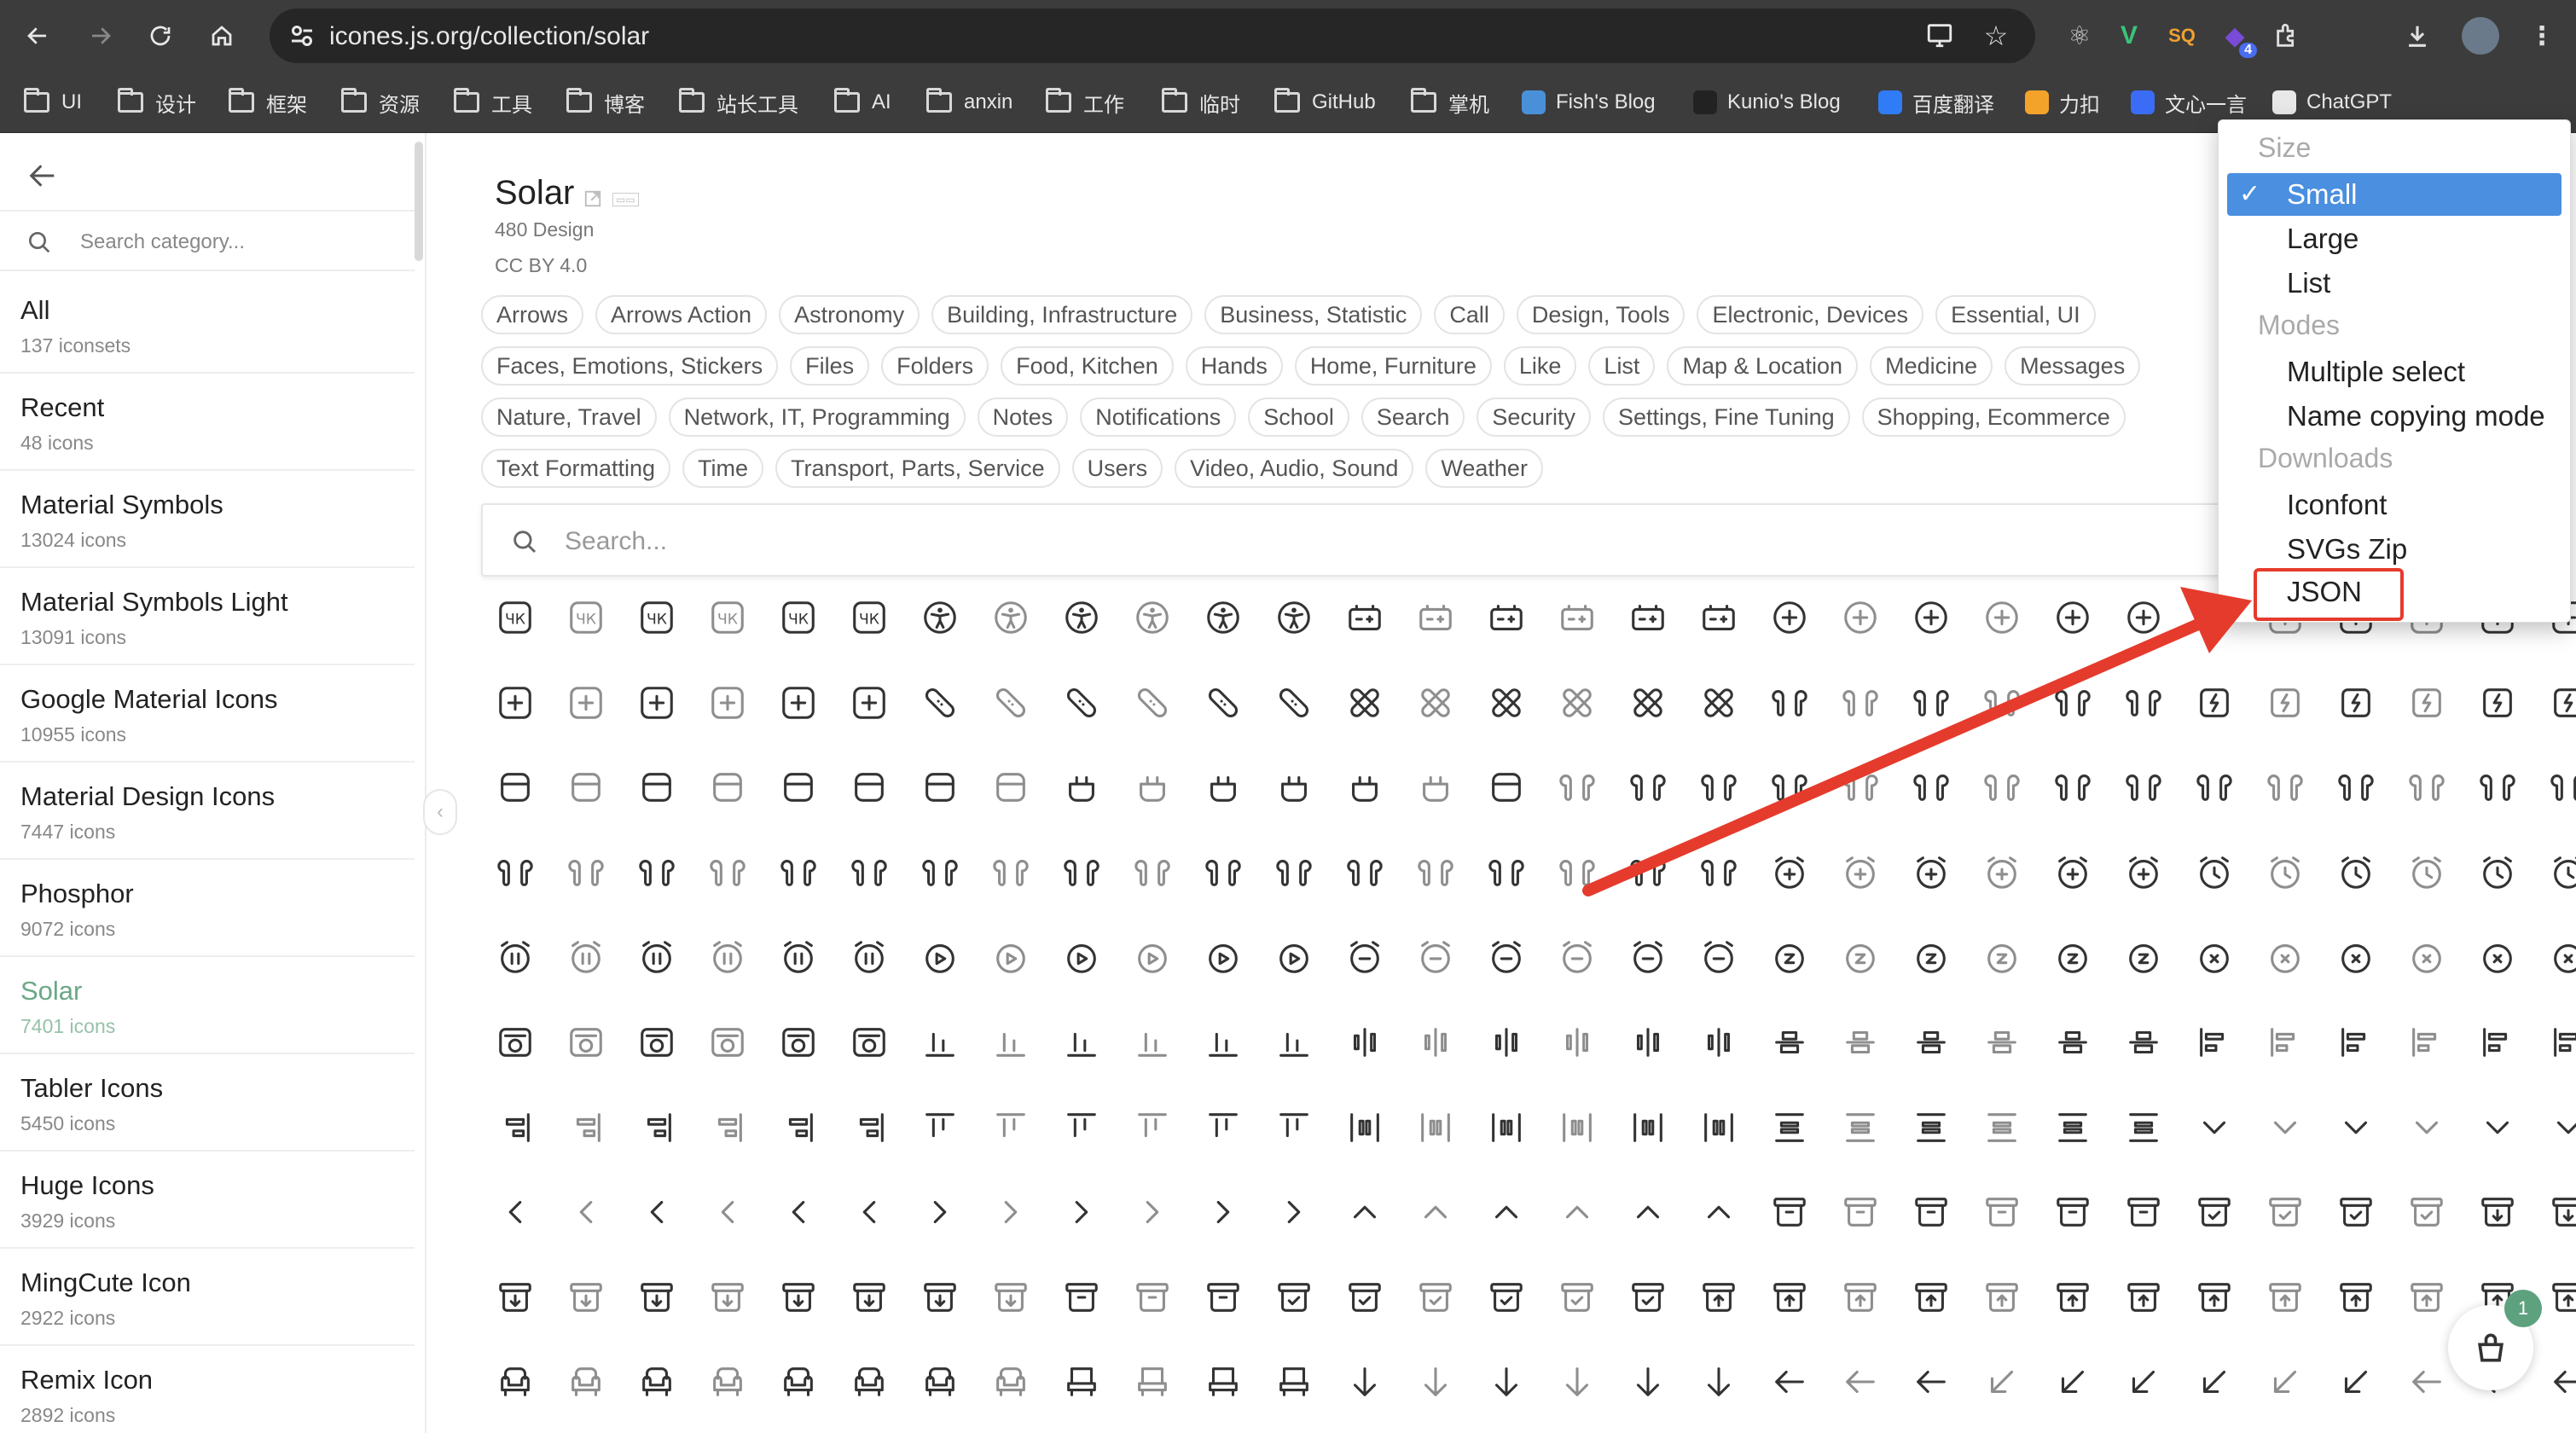 The height and width of the screenshot is (1433, 2576). What do you see at coordinates (2394, 283) in the screenshot?
I see `menu-item-list: List` at bounding box center [2394, 283].